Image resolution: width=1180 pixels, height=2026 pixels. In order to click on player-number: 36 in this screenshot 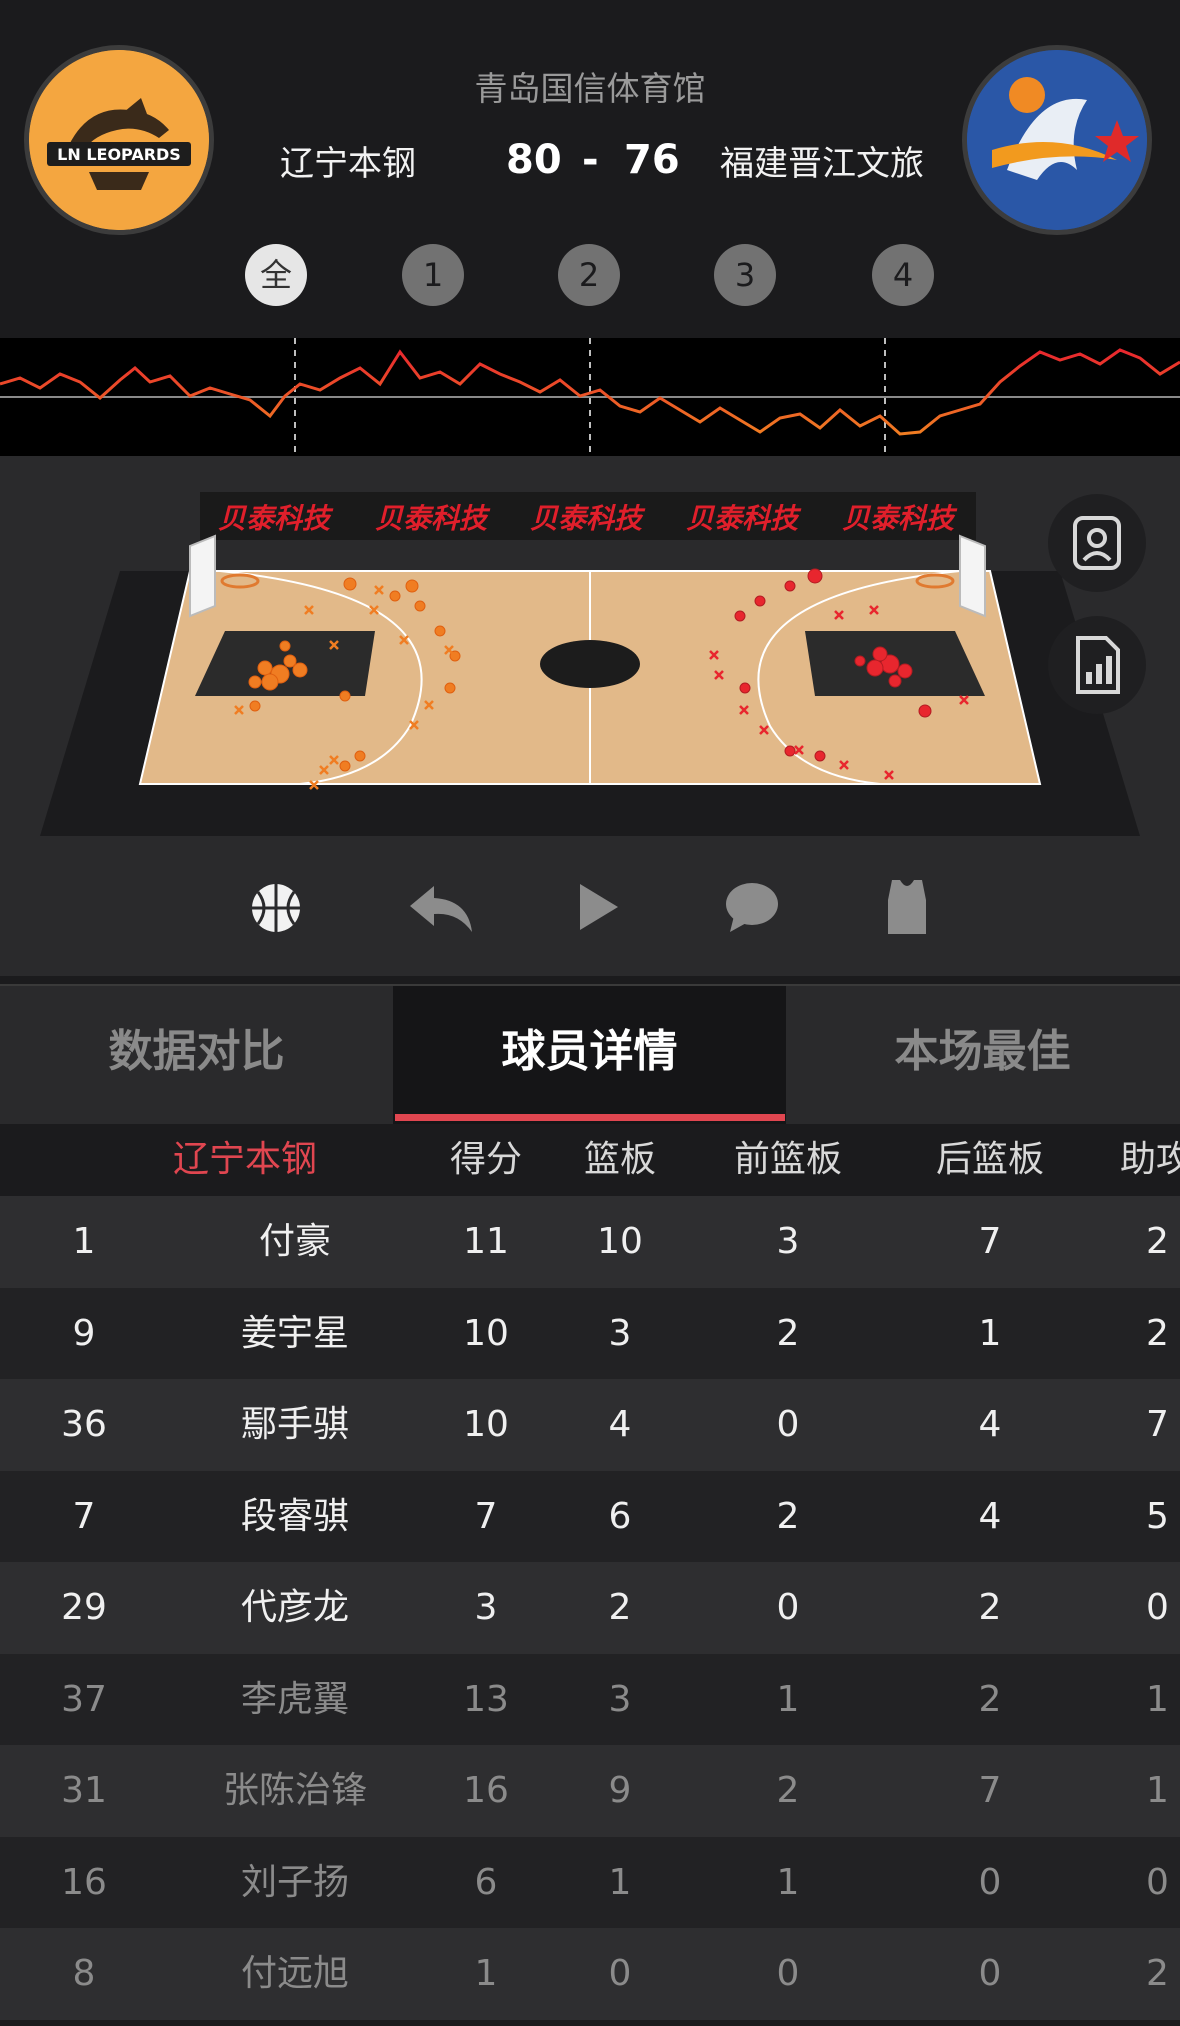, I will do `click(84, 1424)`.